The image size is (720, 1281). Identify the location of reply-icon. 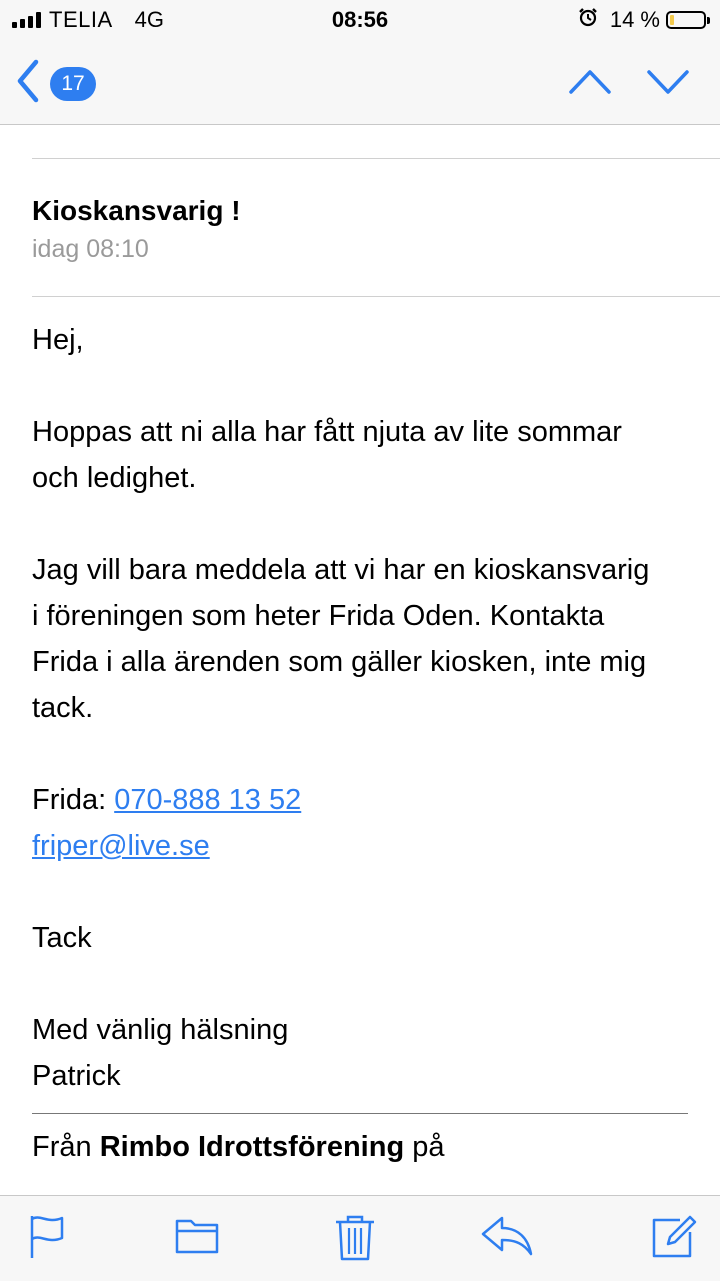
(507, 1239).